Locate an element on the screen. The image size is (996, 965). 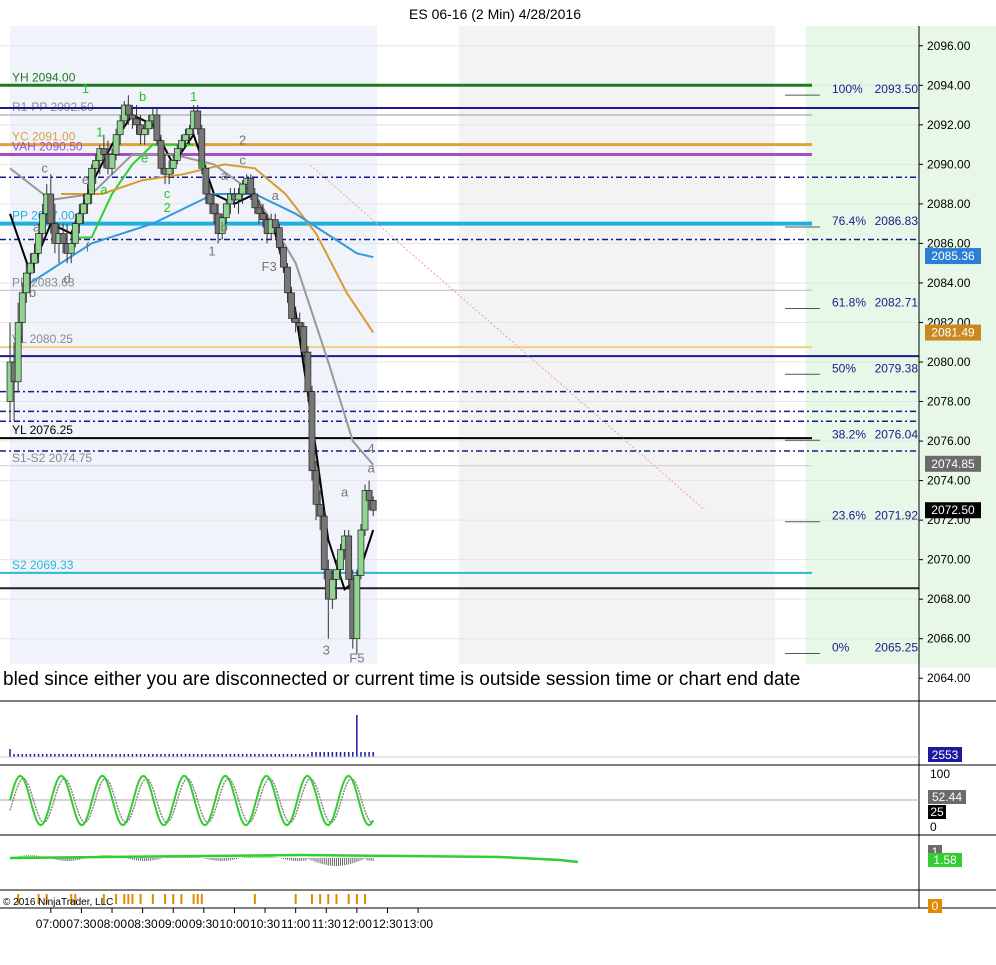
fib-value-5: 2071.92 is located at coordinates (897, 516).